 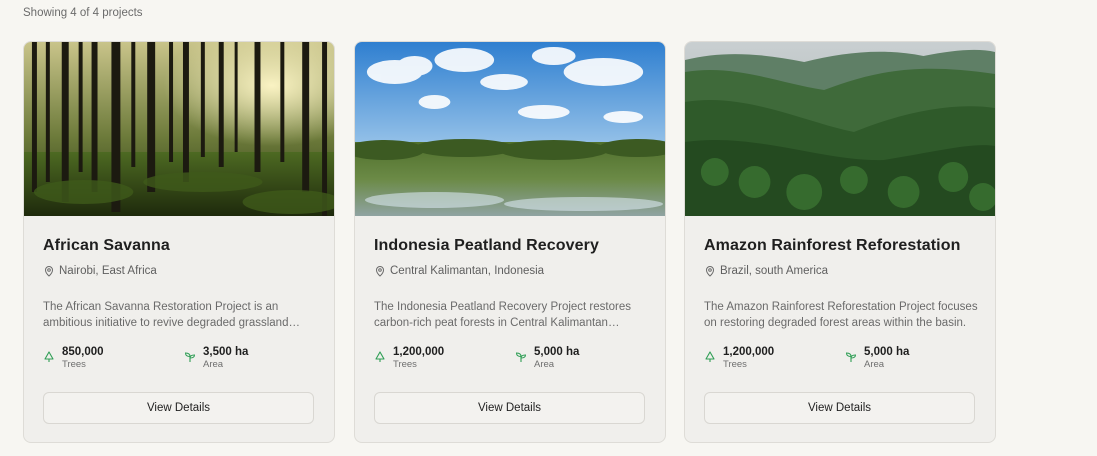 I want to click on results-count: Showing 4 of 4 projects, so click(x=83, y=13).